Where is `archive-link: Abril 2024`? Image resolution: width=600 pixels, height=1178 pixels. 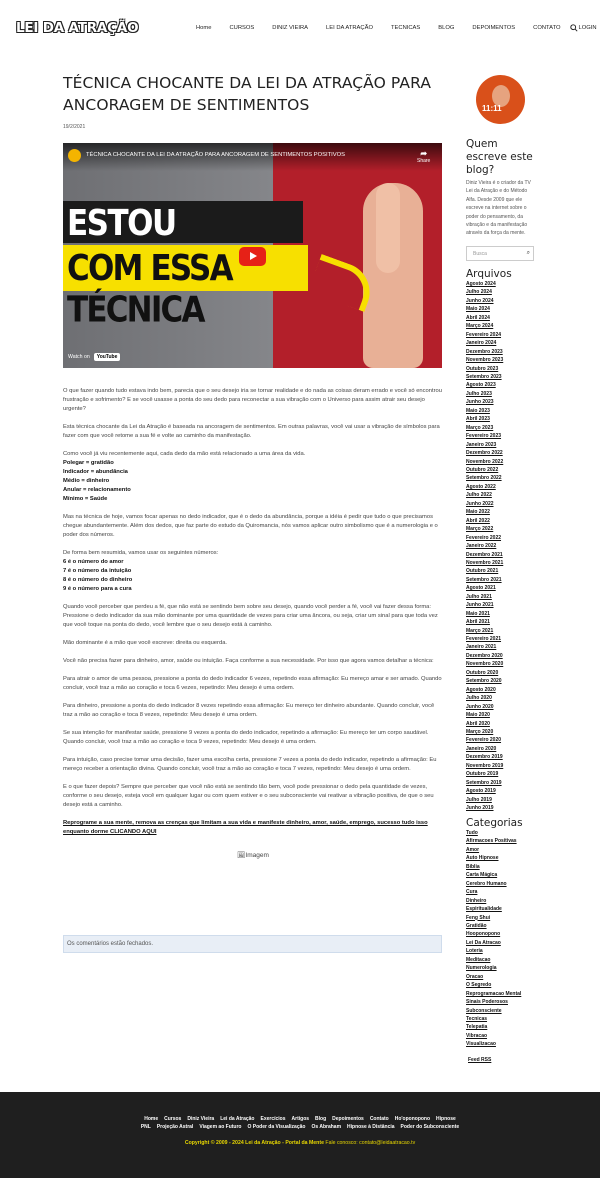 archive-link: Abril 2024 is located at coordinates (489, 318).